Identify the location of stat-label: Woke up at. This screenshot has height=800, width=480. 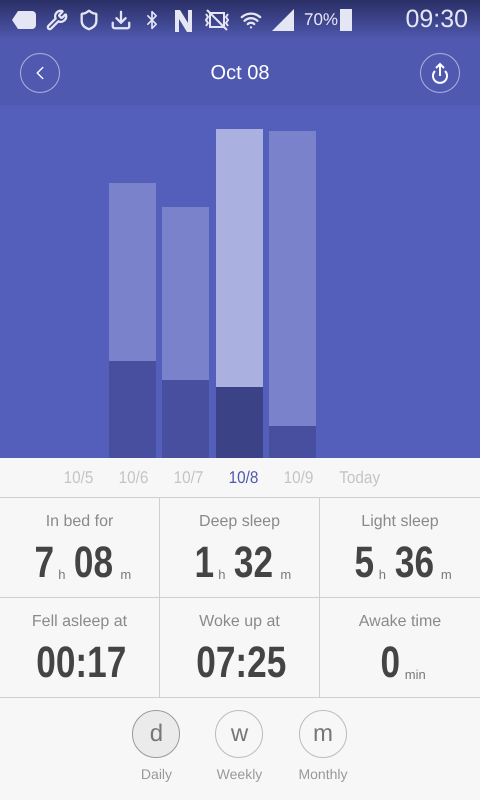
(239, 622).